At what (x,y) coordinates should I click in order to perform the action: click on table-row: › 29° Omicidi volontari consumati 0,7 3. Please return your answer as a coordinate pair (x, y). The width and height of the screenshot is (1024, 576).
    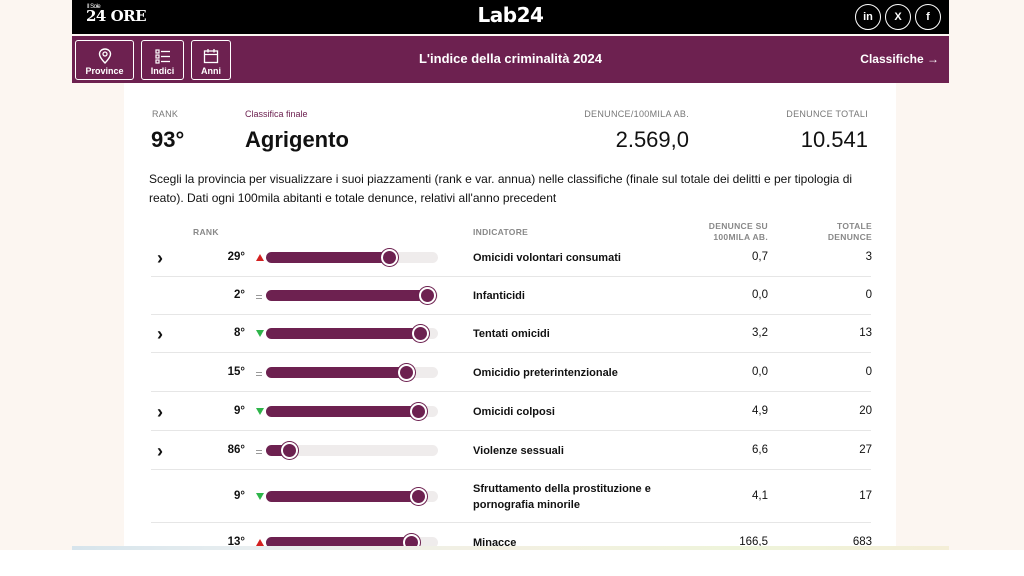
    Looking at the image, I should click on (511, 258).